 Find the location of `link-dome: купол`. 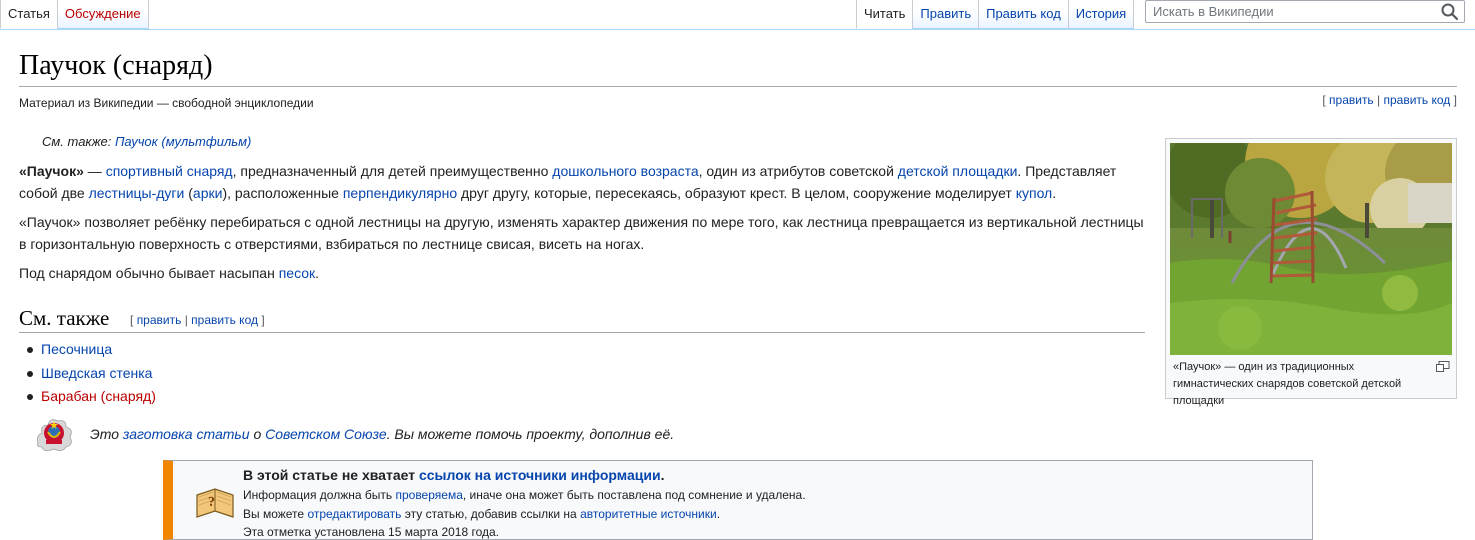

link-dome: купол is located at coordinates (1034, 193).